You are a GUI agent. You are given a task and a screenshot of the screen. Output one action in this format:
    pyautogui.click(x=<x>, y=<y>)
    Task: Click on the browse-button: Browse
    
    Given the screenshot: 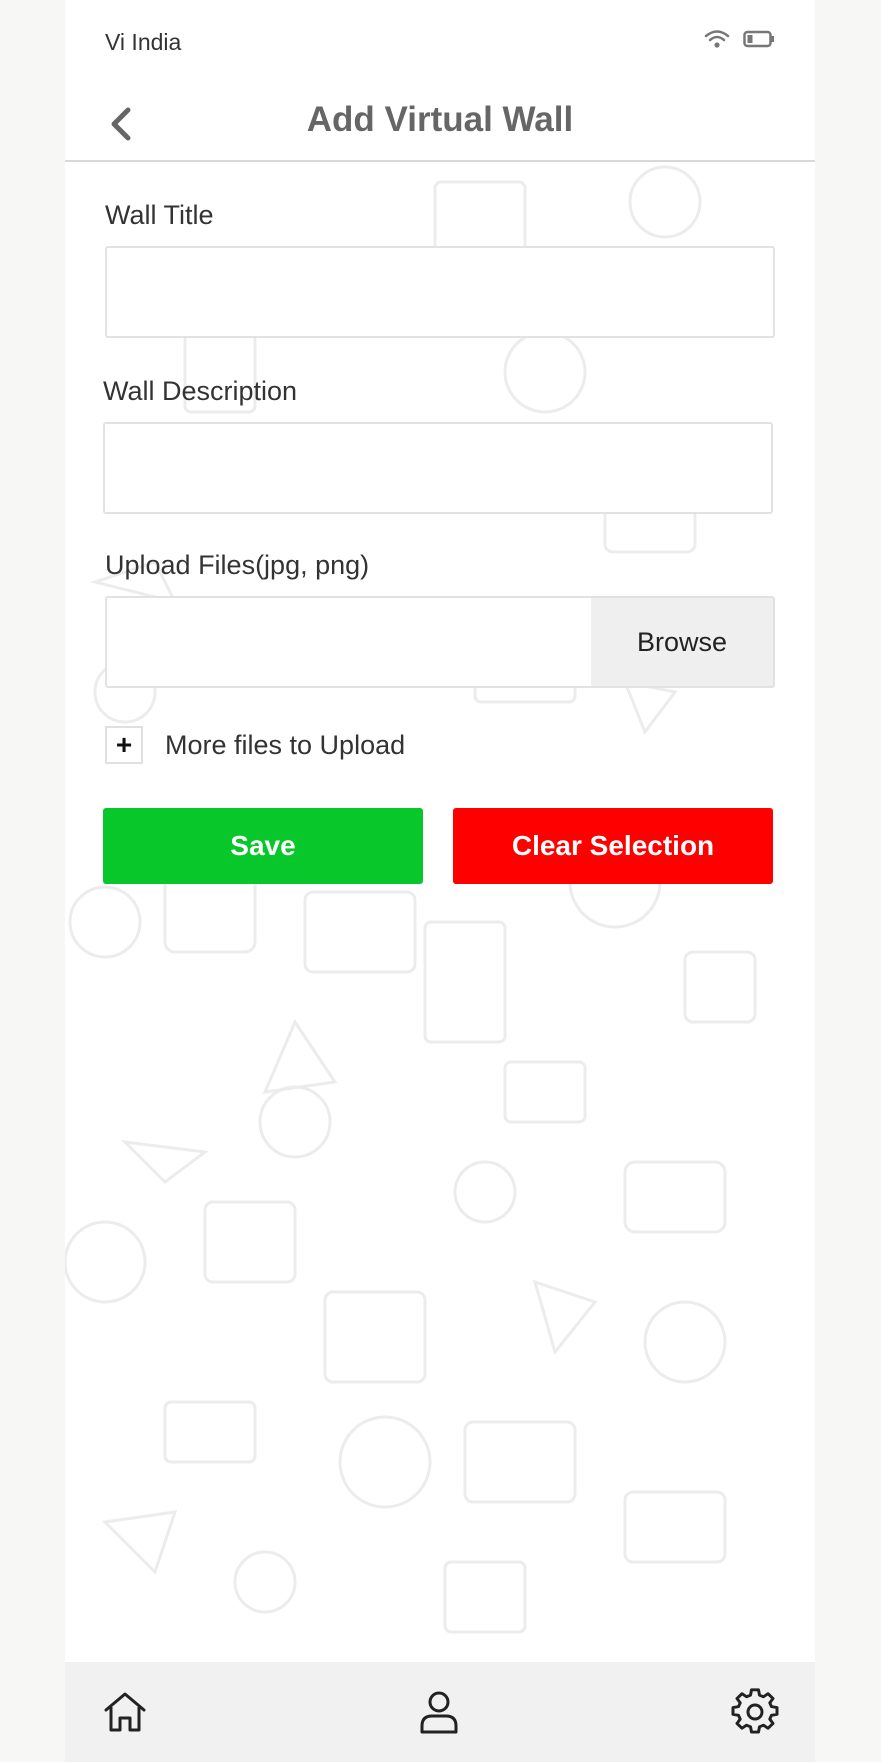 What is the action you would take?
    pyautogui.click(x=682, y=642)
    